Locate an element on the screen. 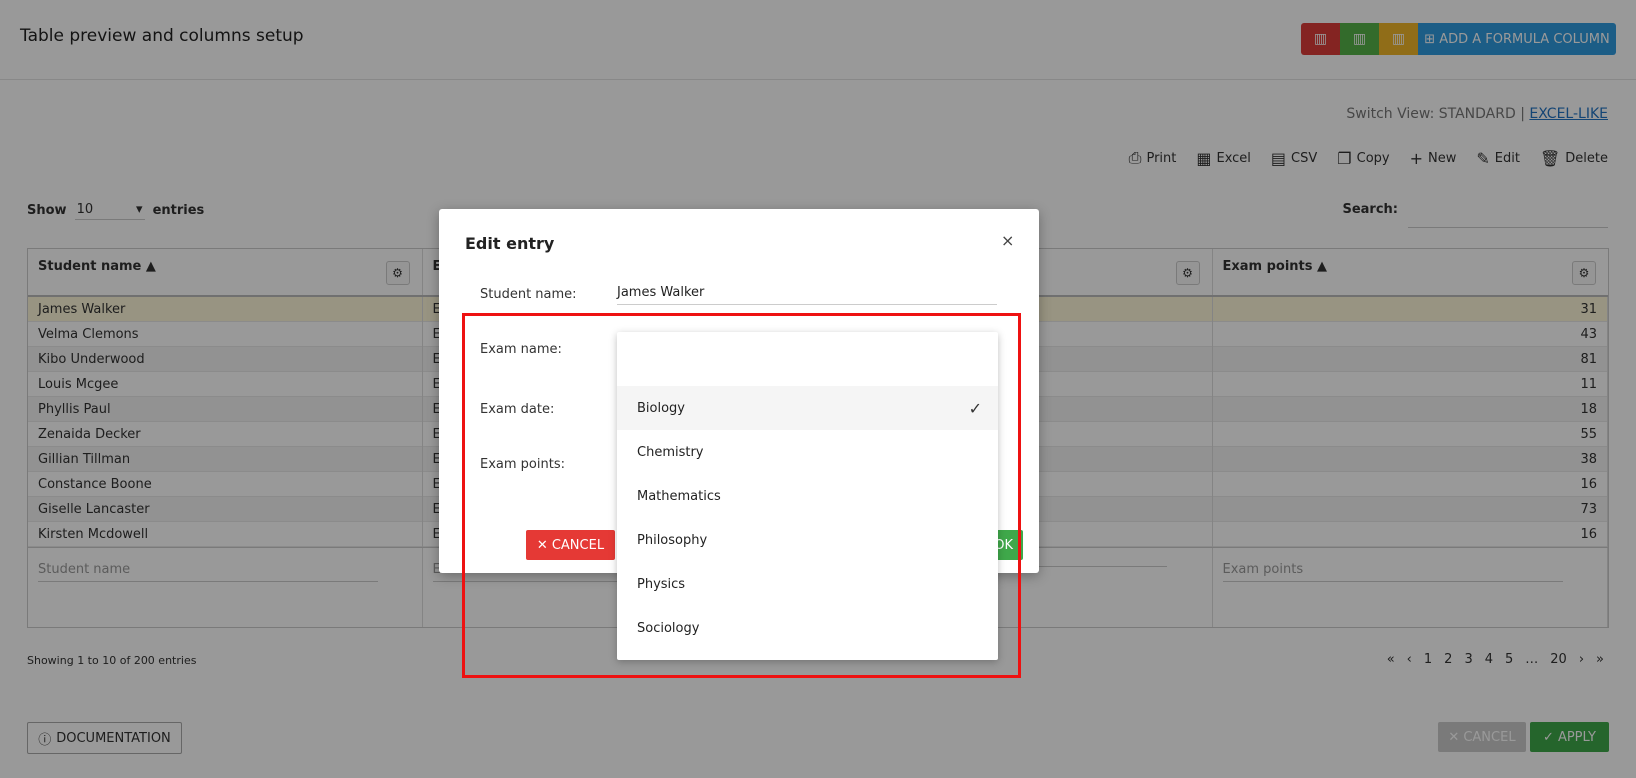 The width and height of the screenshot is (1636, 778). dialog-title: Edit entry is located at coordinates (510, 243).